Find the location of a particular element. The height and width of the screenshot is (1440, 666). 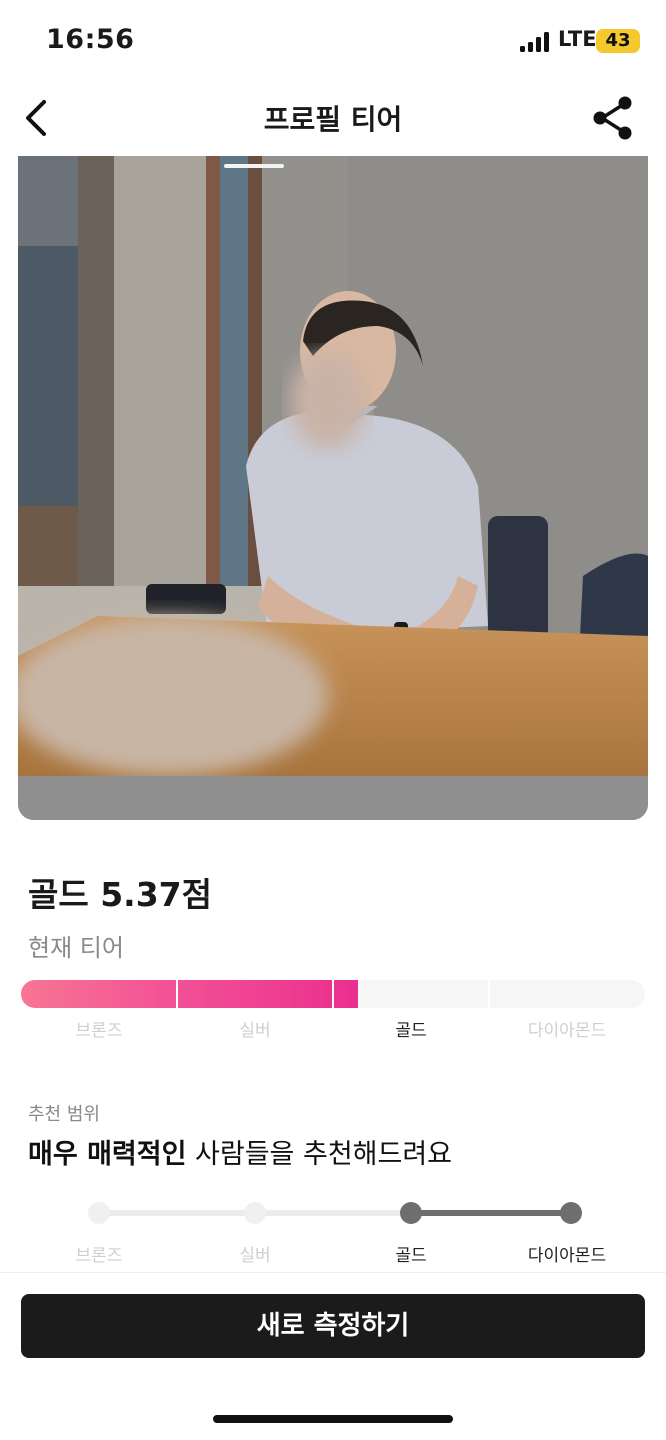

page-title: 프로필 티어 is located at coordinates (333, 119).